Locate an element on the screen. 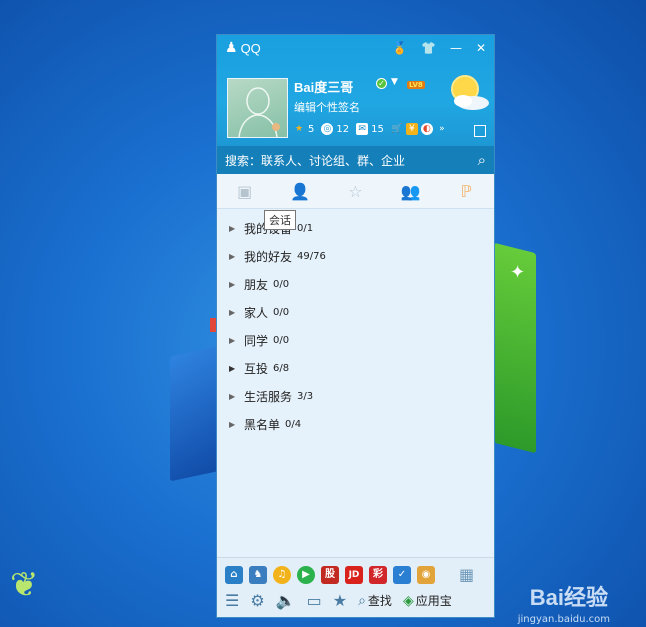 Image resolution: width=646 pixels, height=627 pixels. level-badge: LV8 is located at coordinates (416, 85).